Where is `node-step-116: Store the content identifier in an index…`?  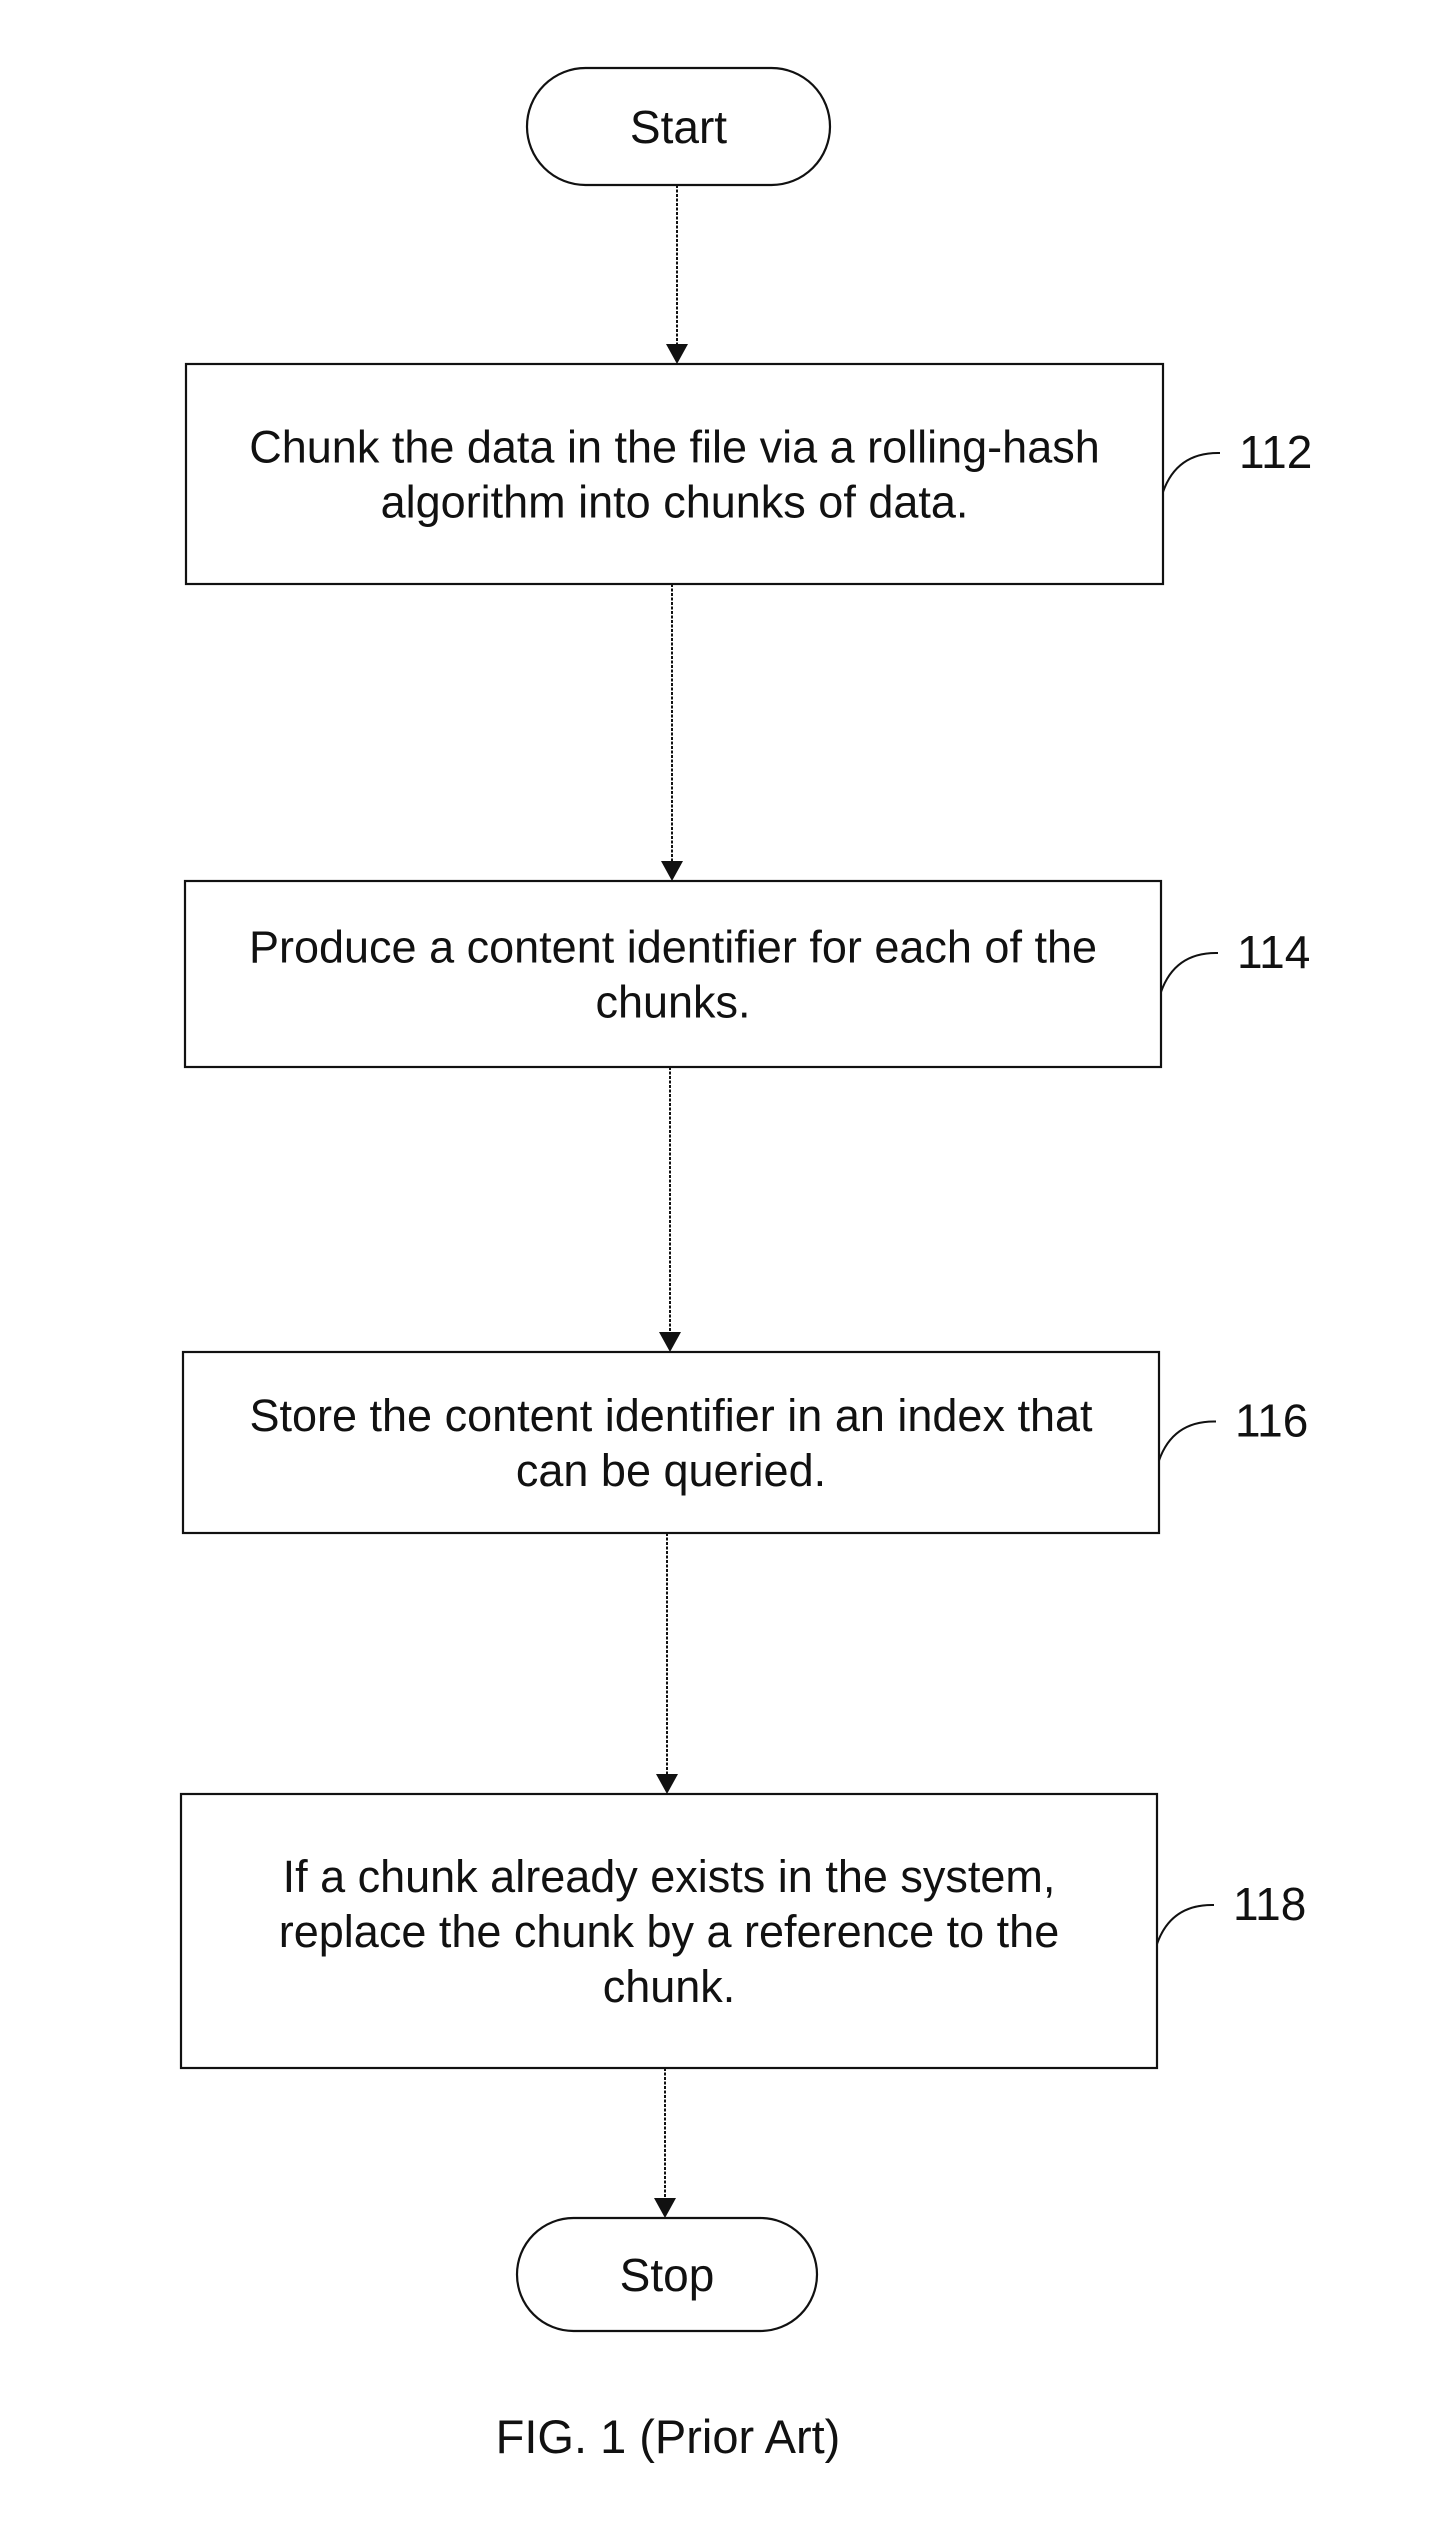
node-step-116: Store the content identifier in an index… is located at coordinates (671, 1442).